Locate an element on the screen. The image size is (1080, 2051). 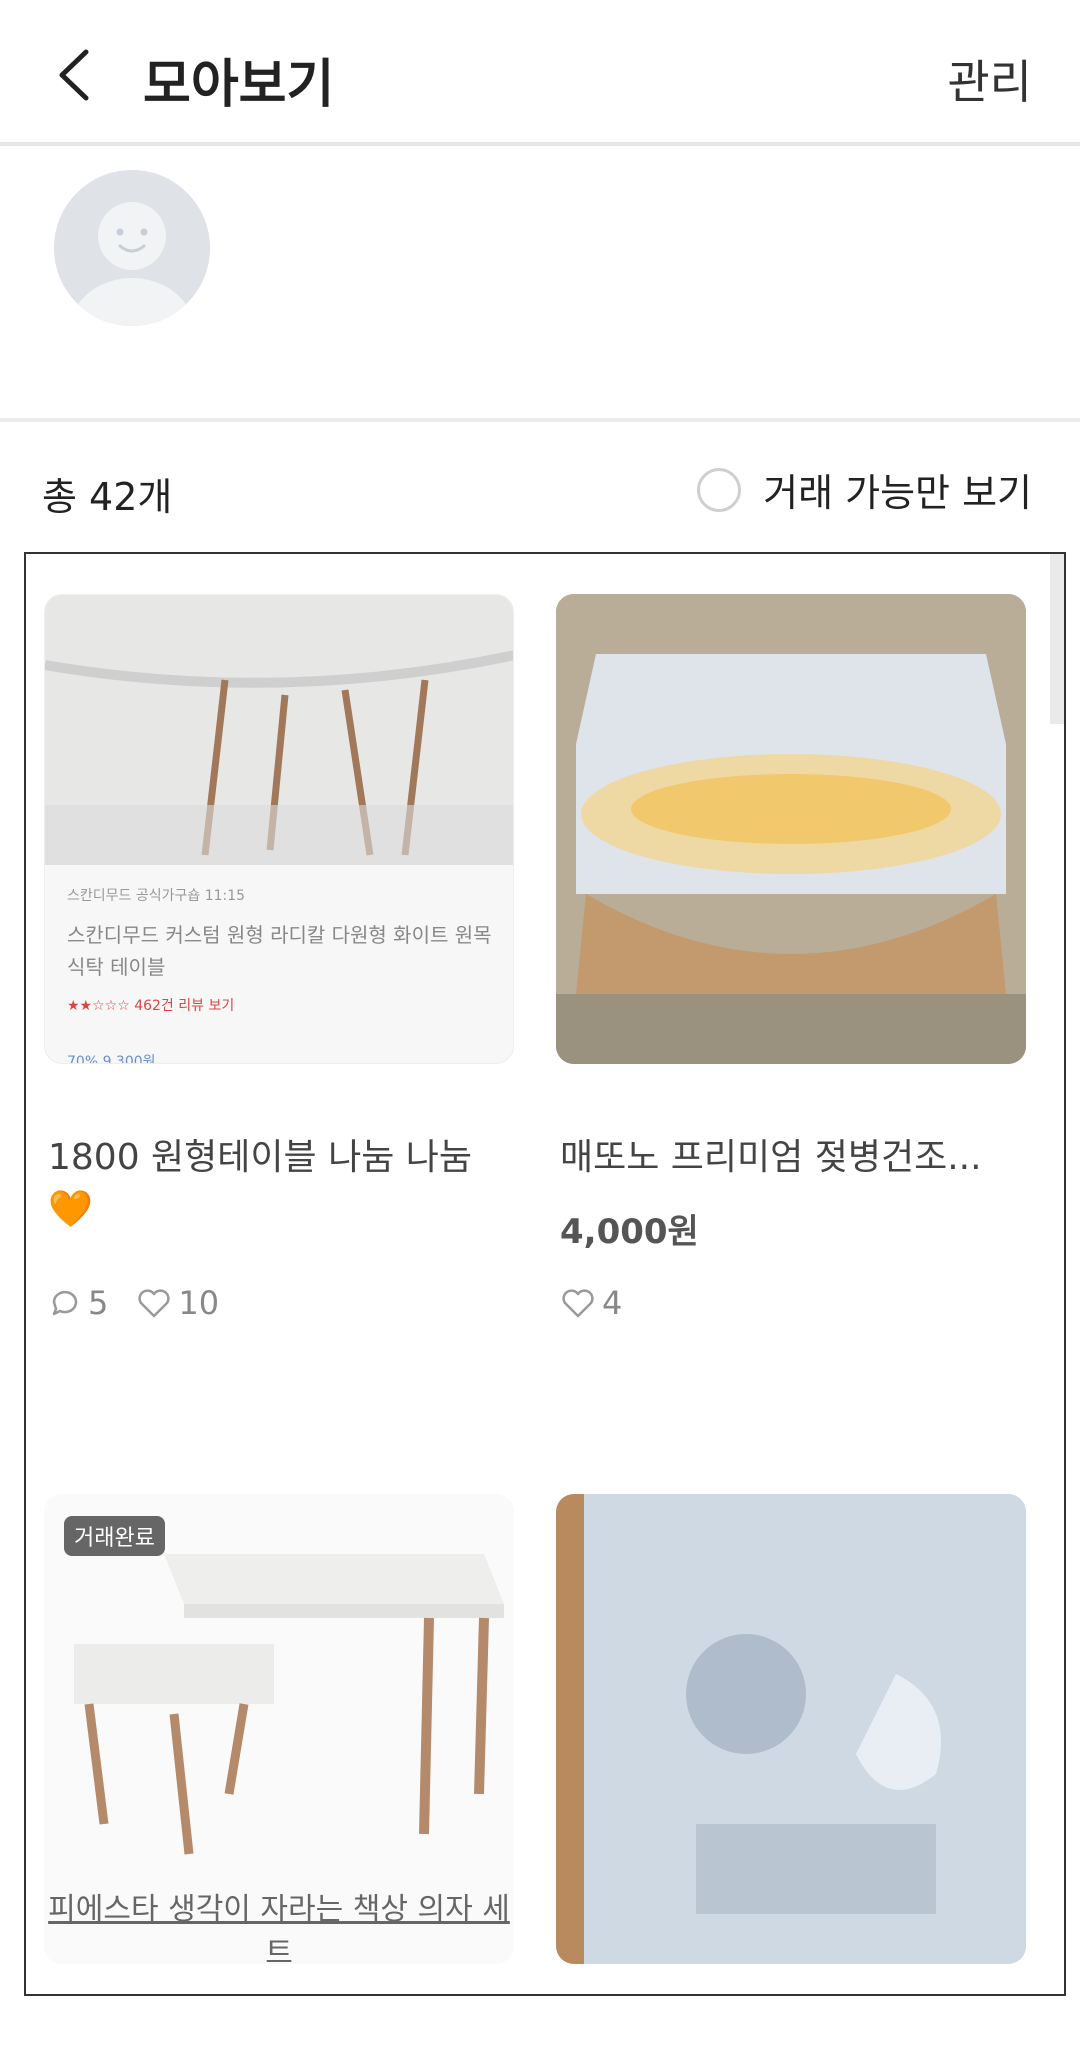
available-only-label: 거래 가능만 보기 is located at coordinates (897, 493).